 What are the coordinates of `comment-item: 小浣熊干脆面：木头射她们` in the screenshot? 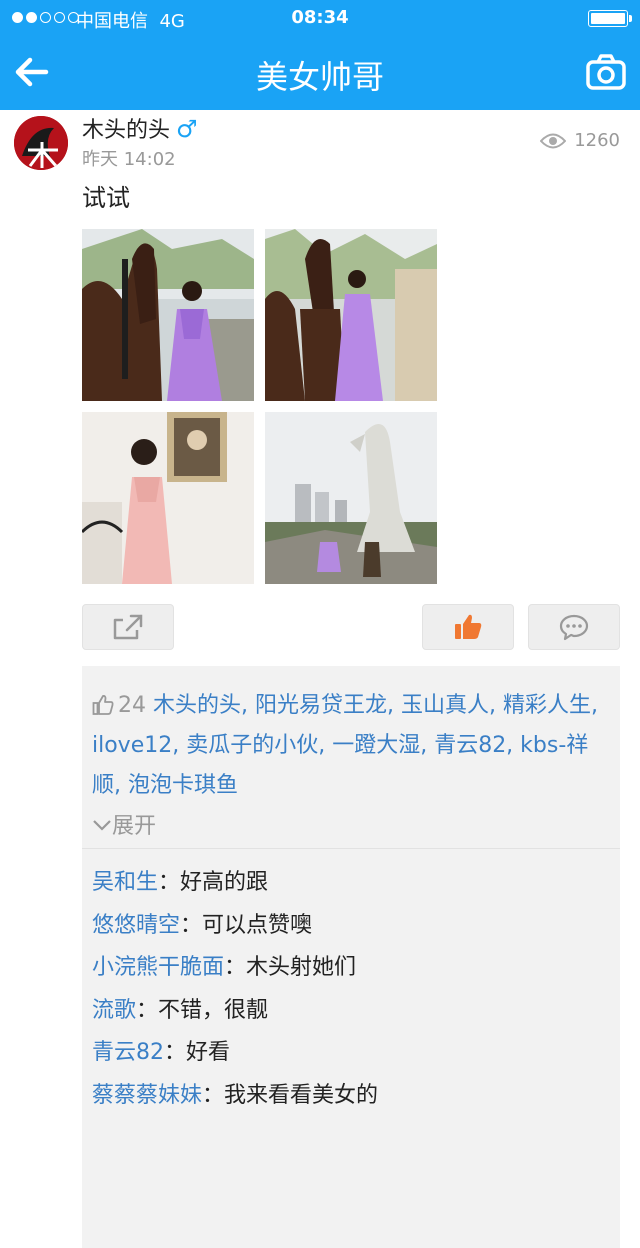 It's located at (351, 969).